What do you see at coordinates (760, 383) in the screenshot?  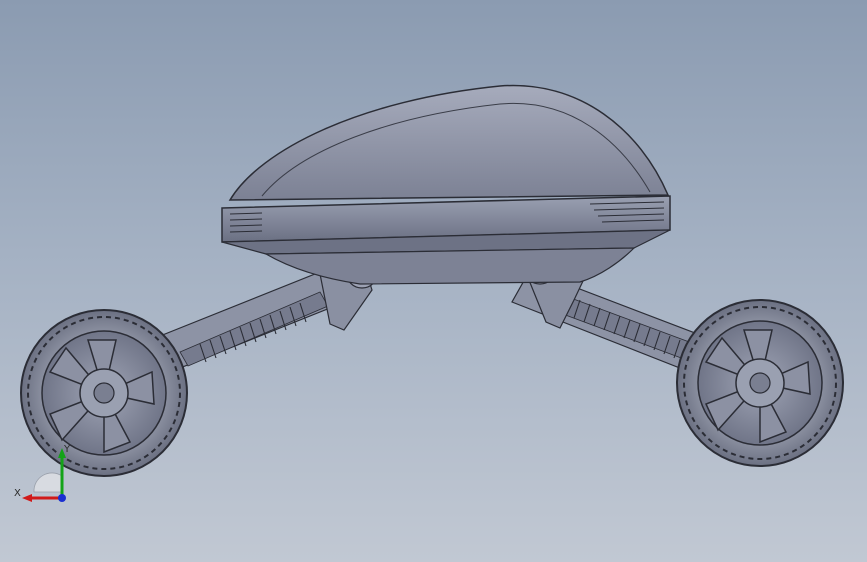 I see `right-wheel` at bounding box center [760, 383].